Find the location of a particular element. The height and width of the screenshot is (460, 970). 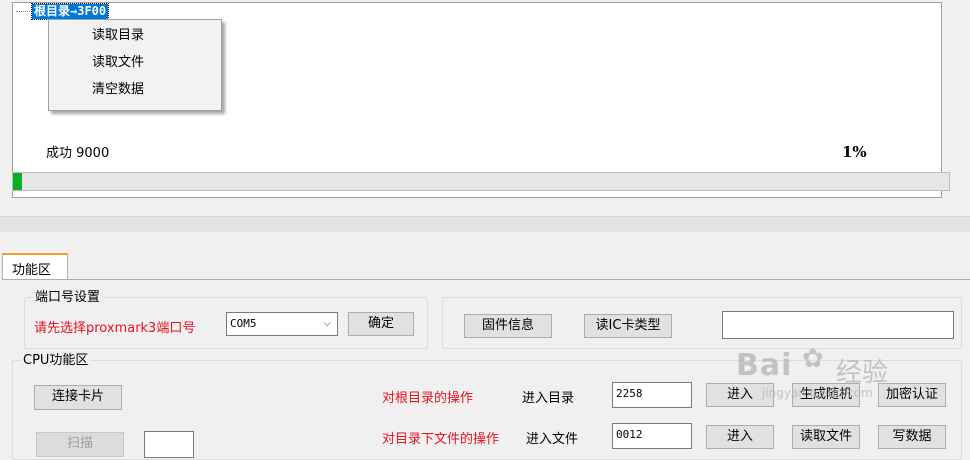

progress-fill is located at coordinates (18, 181).